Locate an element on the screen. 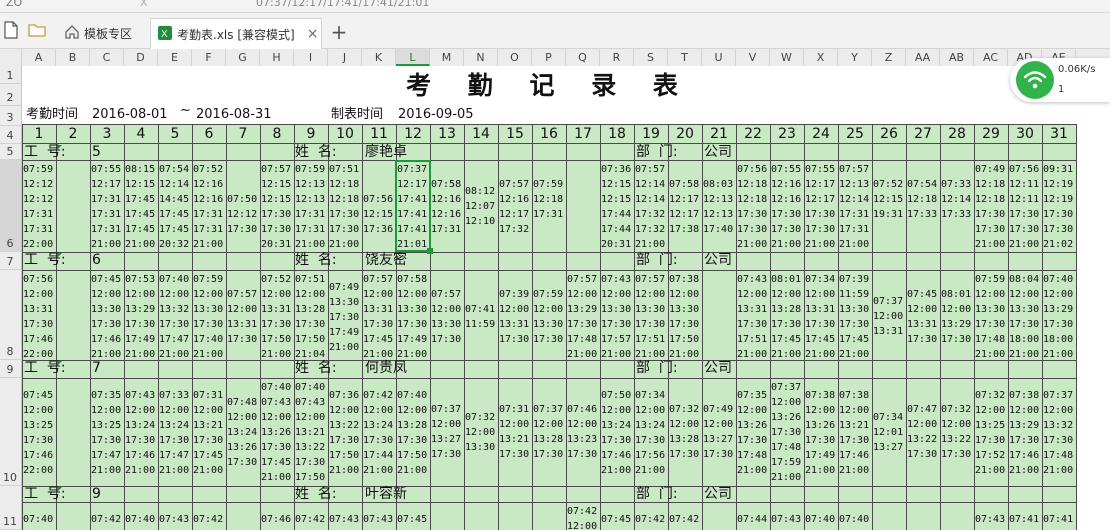  punch-times-cell: 07:33 12:00 13:24 17:30 17:47 21:00 is located at coordinates (175, 433).